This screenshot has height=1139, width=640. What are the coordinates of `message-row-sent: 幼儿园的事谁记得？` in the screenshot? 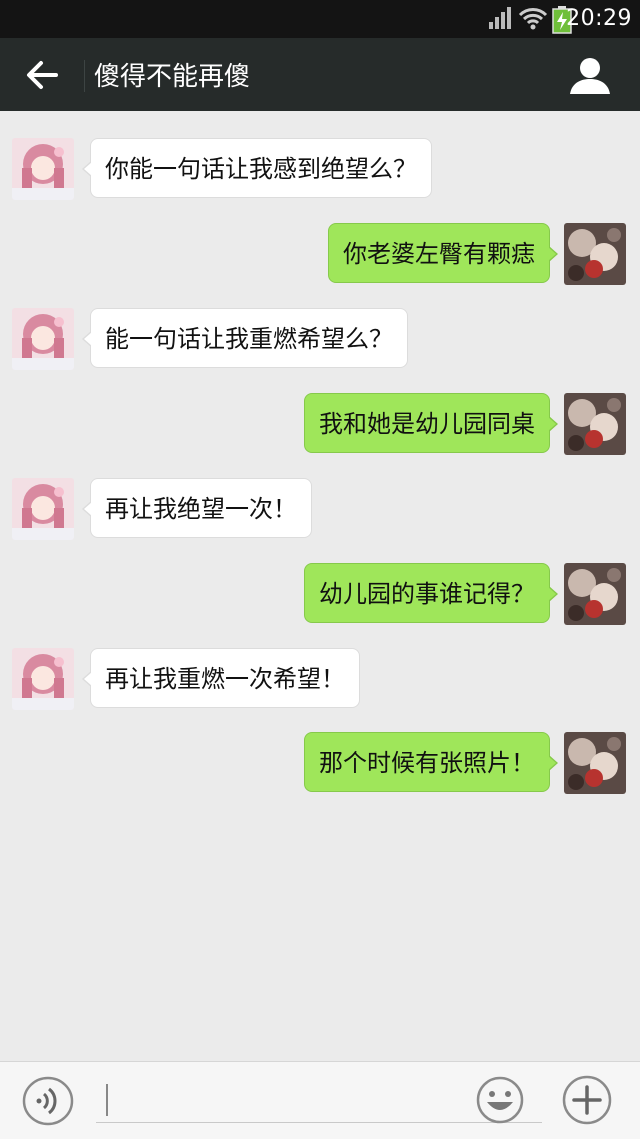 It's located at (320, 596).